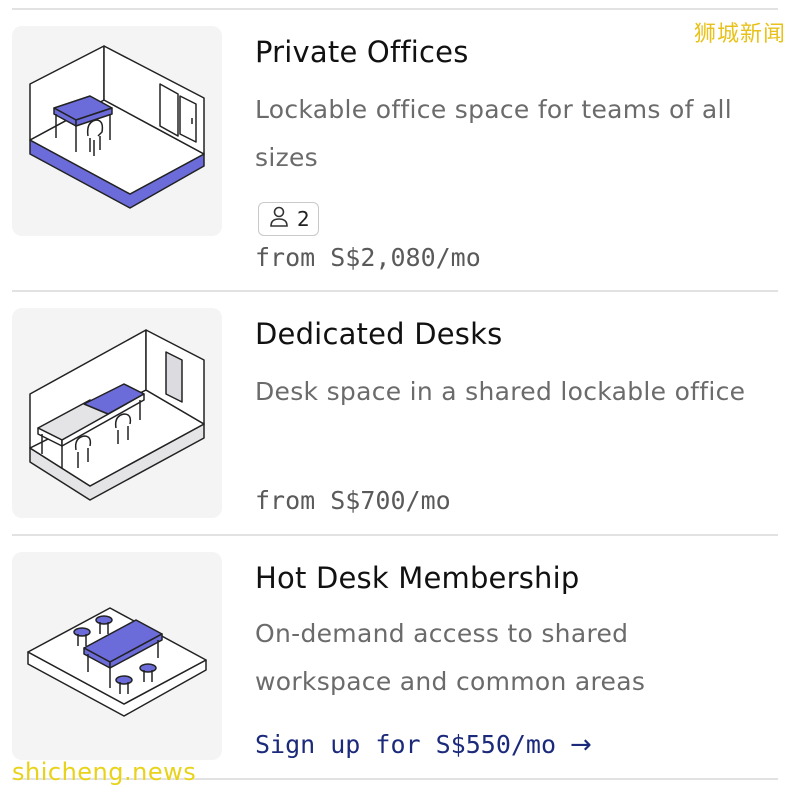 Image resolution: width=800 pixels, height=794 pixels. What do you see at coordinates (117, 413) in the screenshot?
I see `dedicated-desk-illustration` at bounding box center [117, 413].